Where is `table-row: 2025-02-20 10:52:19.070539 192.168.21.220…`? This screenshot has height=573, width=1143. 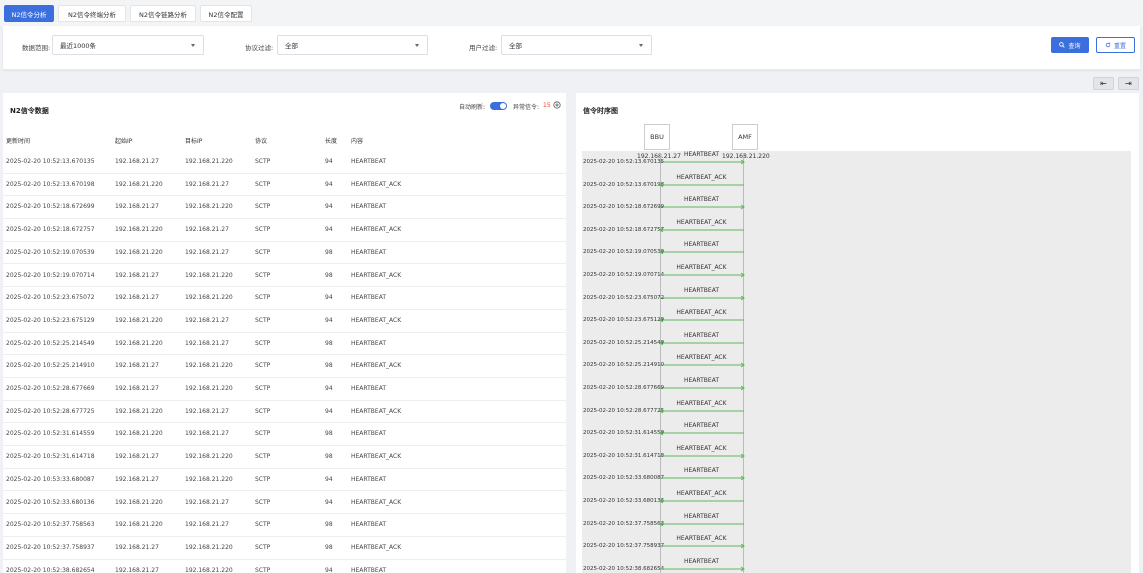 table-row: 2025-02-20 10:52:19.070539 192.168.21.220… is located at coordinates (284, 253).